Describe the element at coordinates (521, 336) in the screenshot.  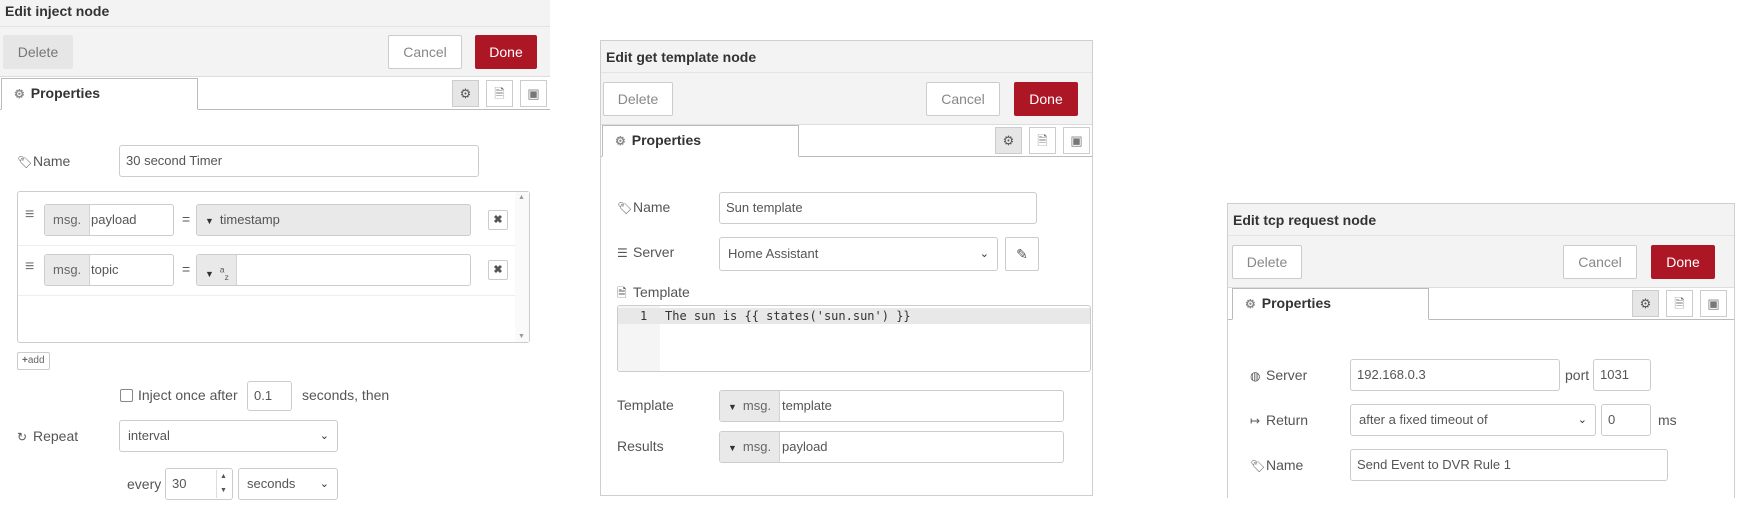
I see `scroll-down-icon: ▼` at that location.